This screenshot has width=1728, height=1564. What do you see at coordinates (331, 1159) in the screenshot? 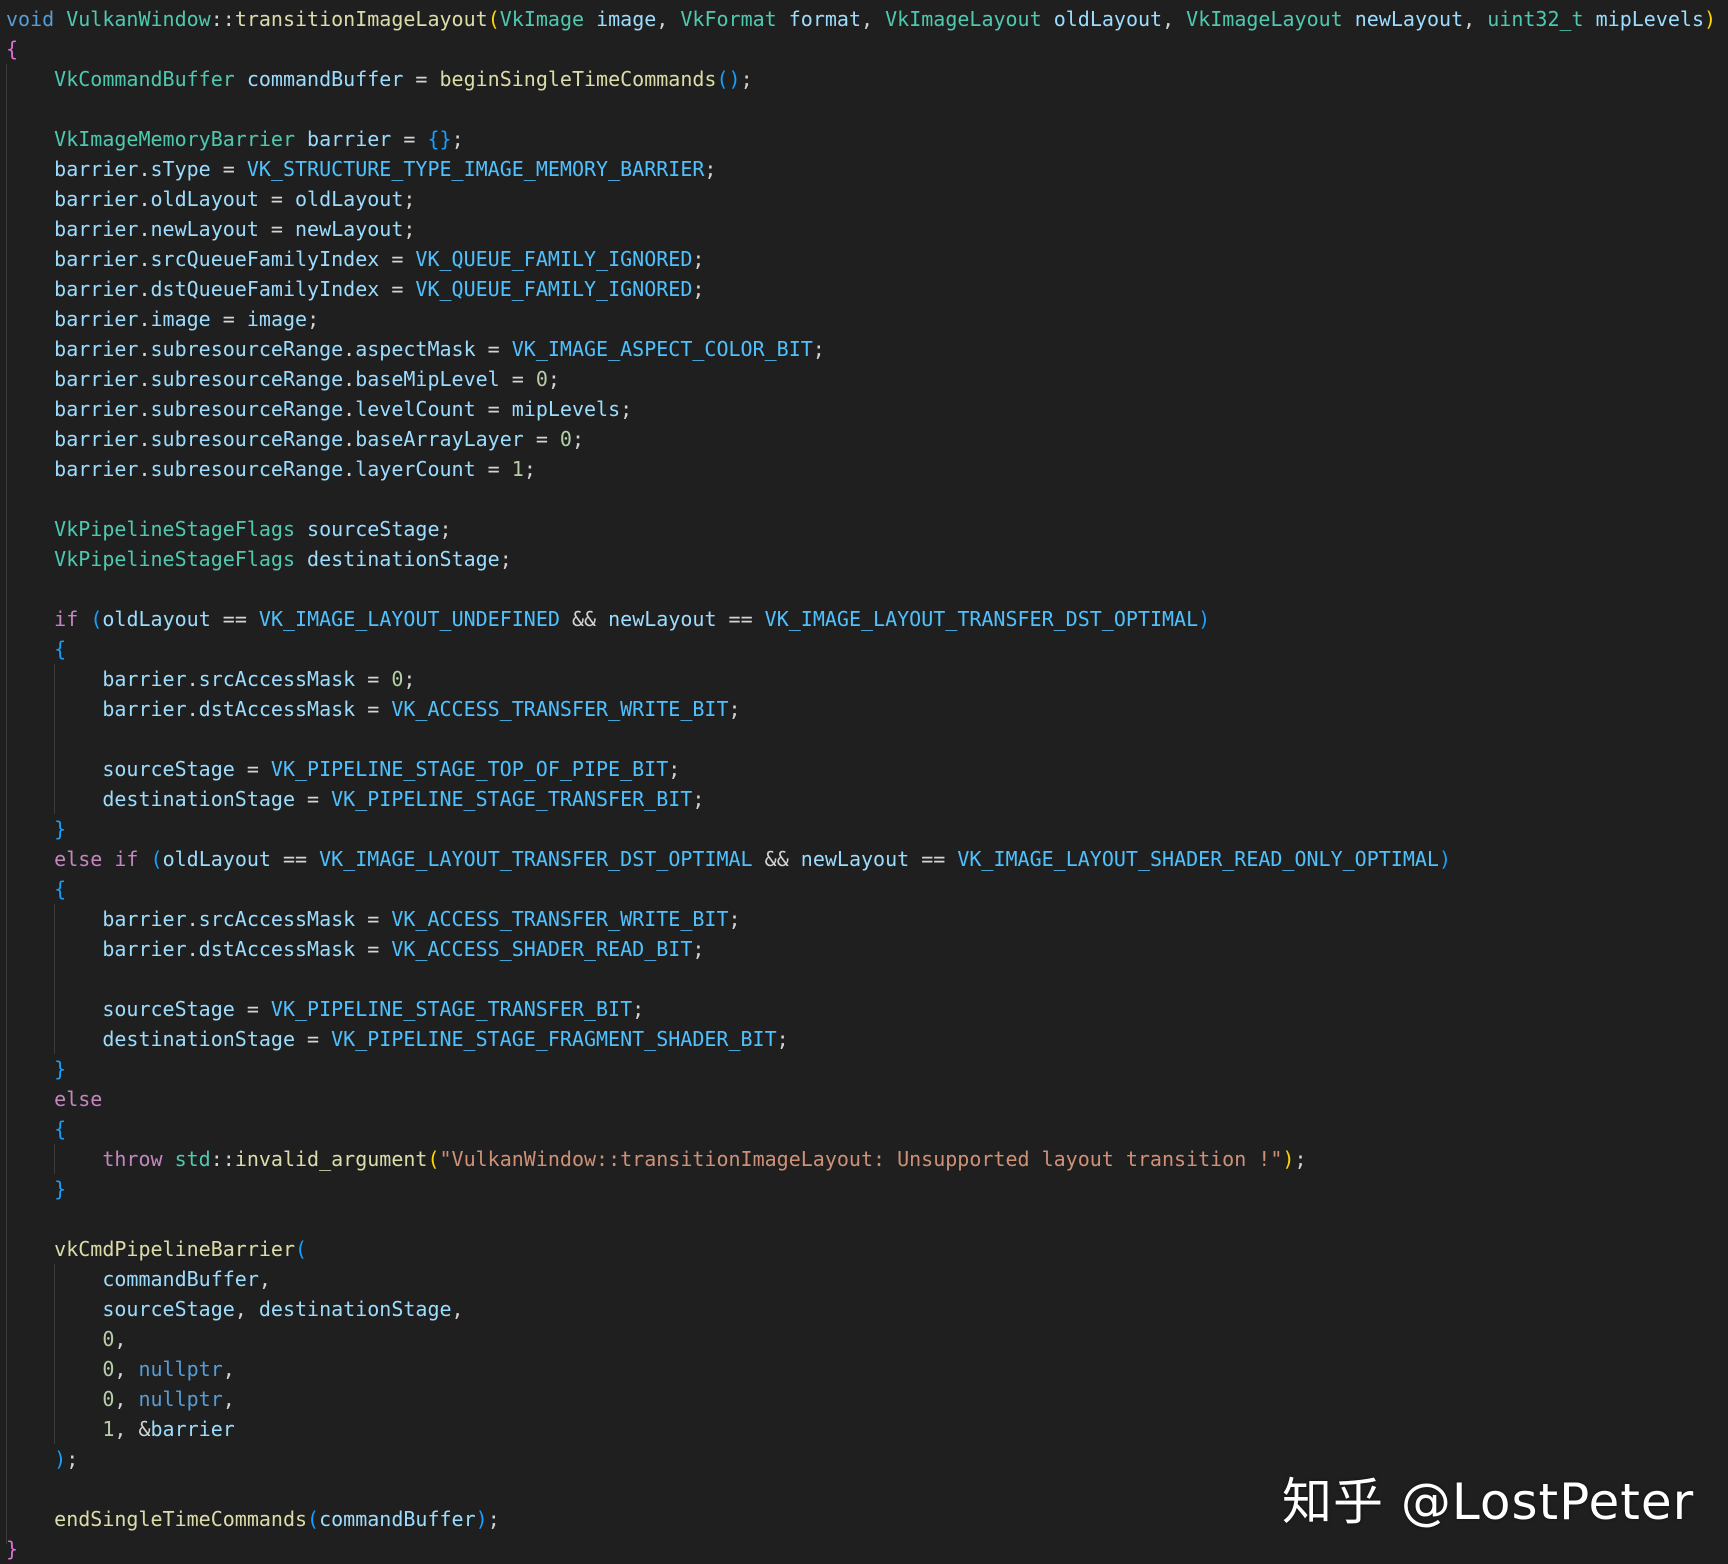
I see `code-token: invalid_argument` at bounding box center [331, 1159].